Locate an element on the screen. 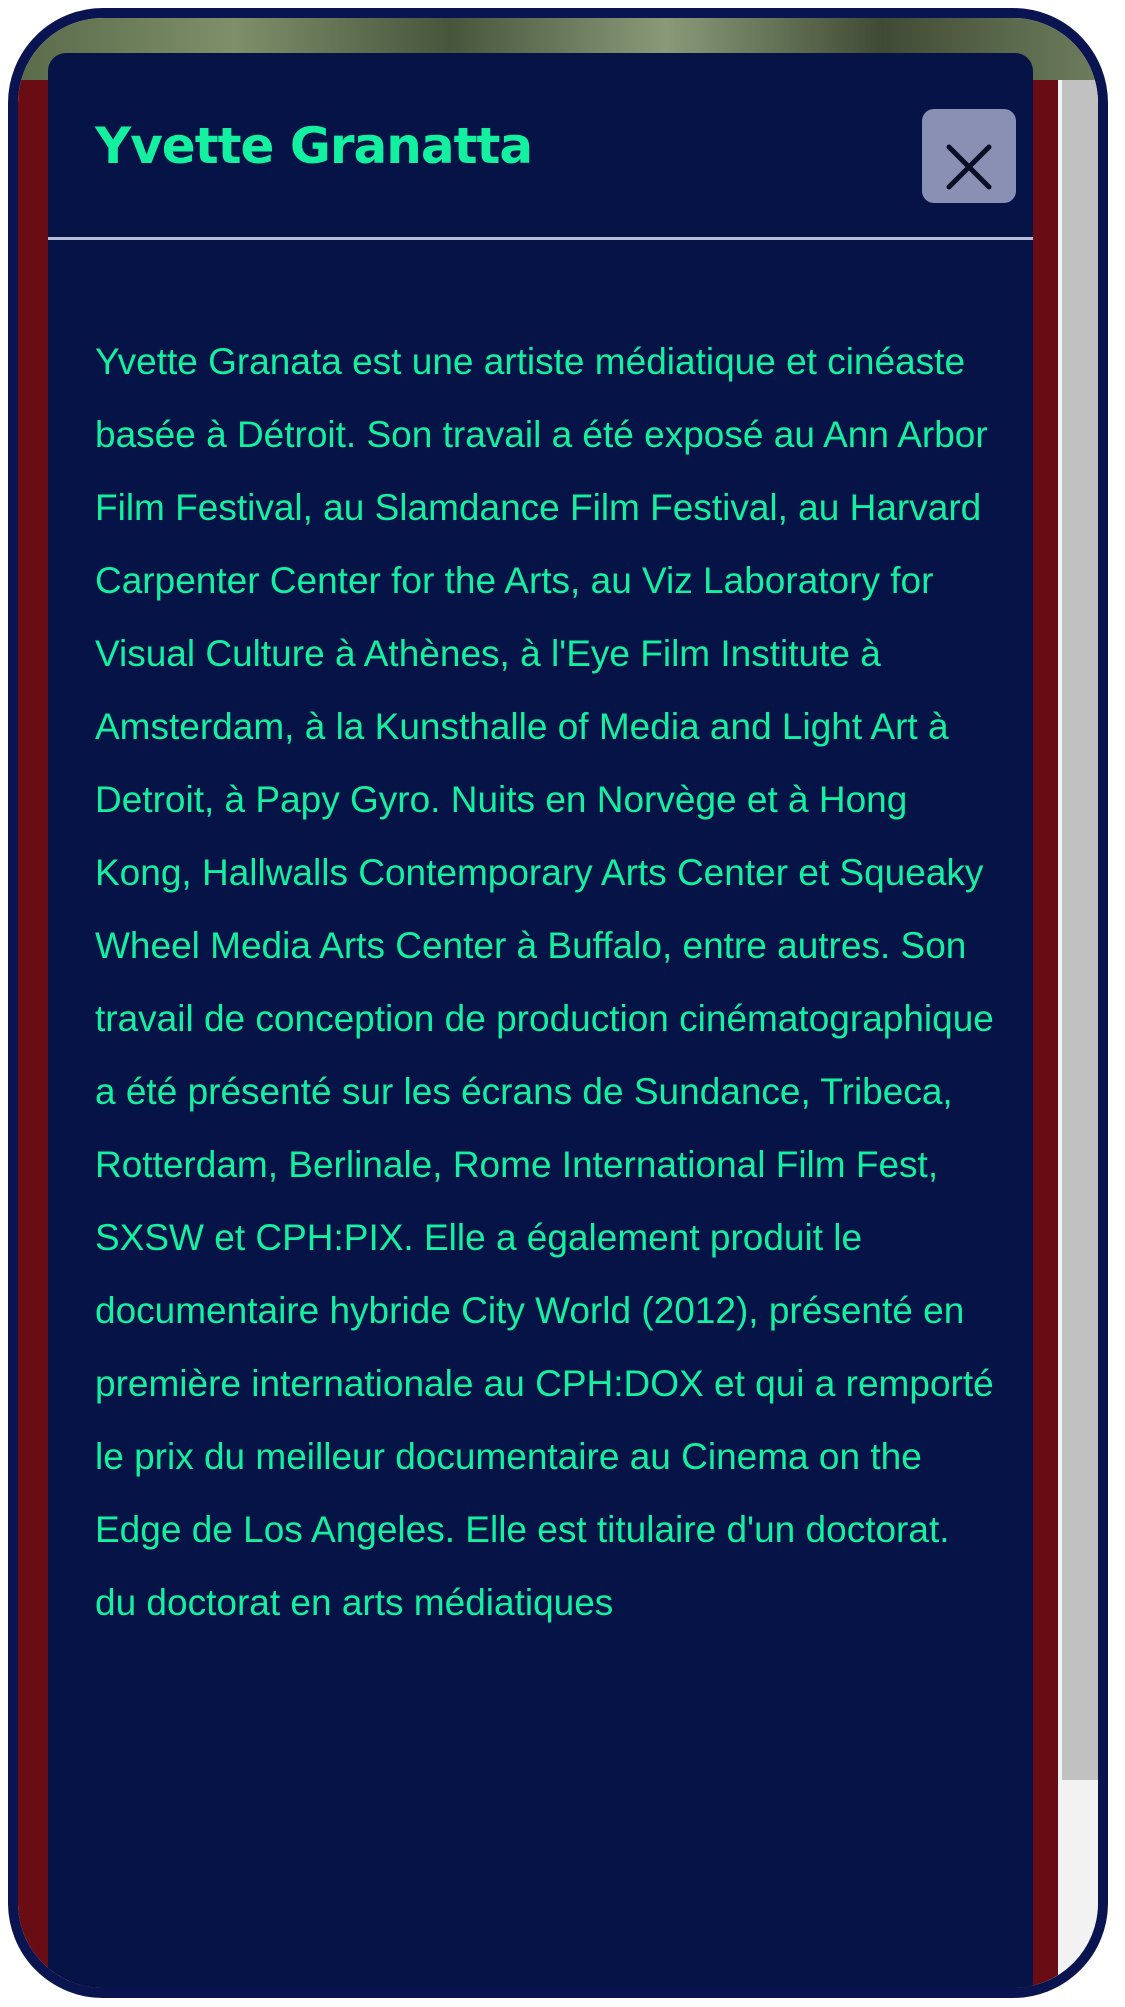  modal-title: Yvette Granatta is located at coordinates (314, 146).